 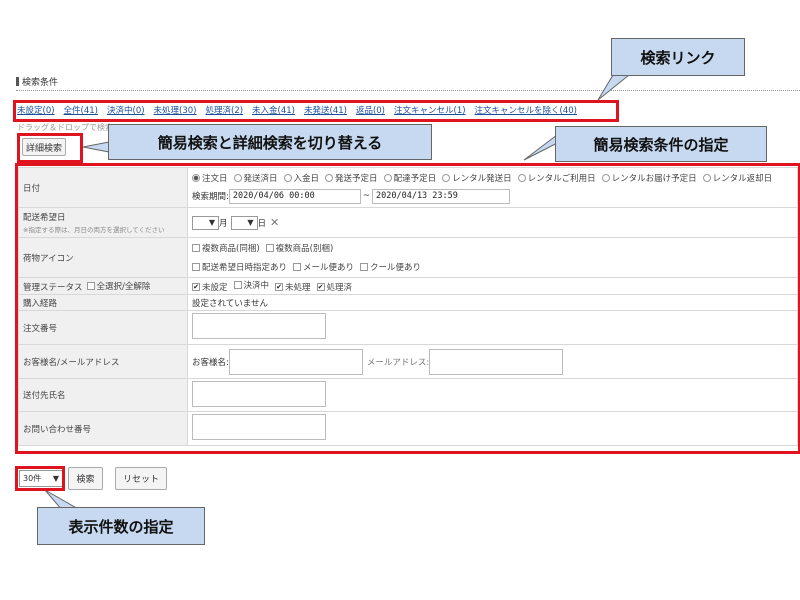 What do you see at coordinates (270, 142) in the screenshot?
I see `callout-toggle-search: 簡易検索と詳細検索を切り替える` at bounding box center [270, 142].